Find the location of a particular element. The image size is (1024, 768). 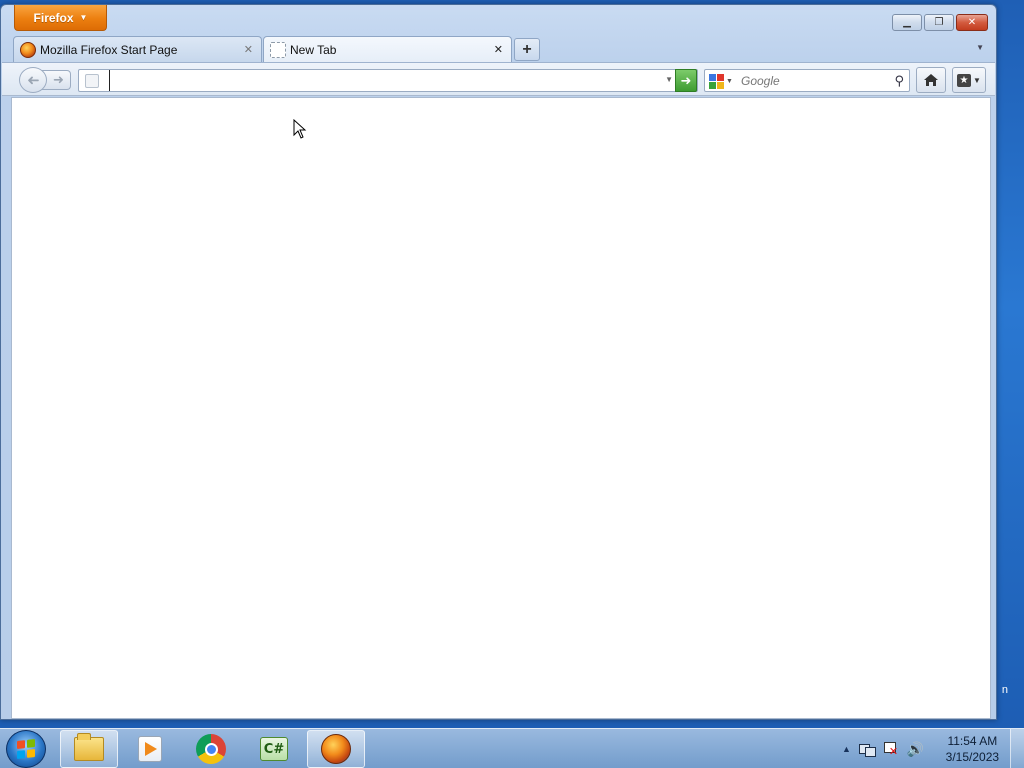

show-hidden-icons-icon: ▲ is located at coordinates (846, 749).